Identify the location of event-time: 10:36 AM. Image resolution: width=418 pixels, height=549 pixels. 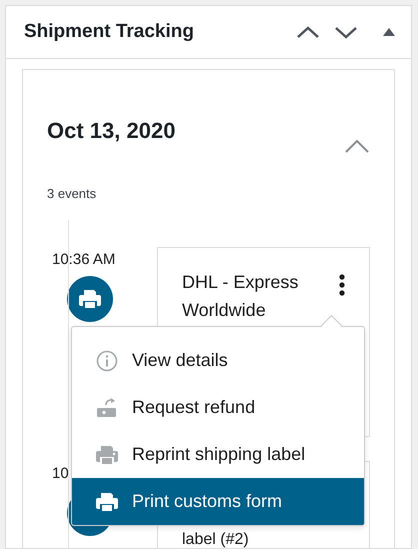
(84, 259).